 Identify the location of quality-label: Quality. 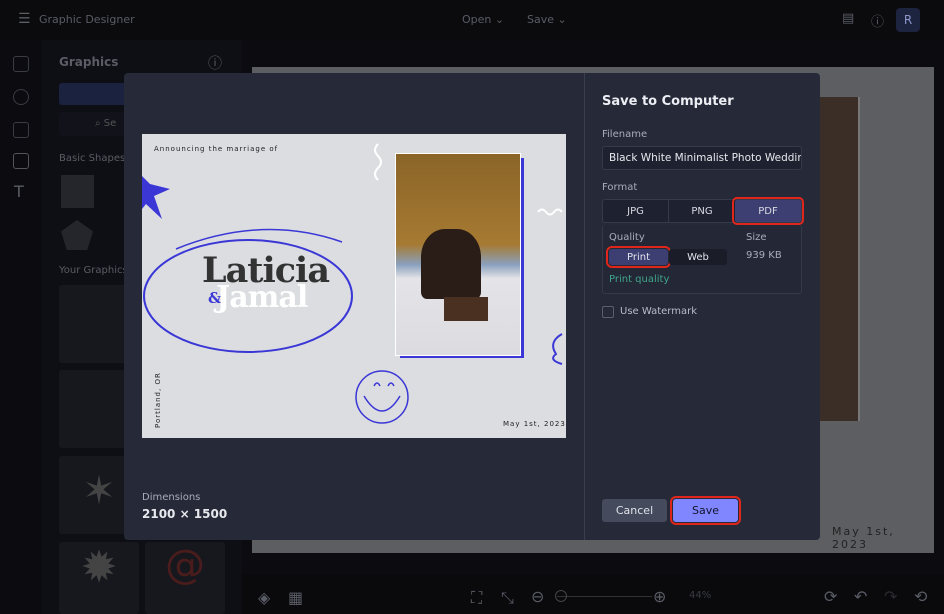
(627, 237).